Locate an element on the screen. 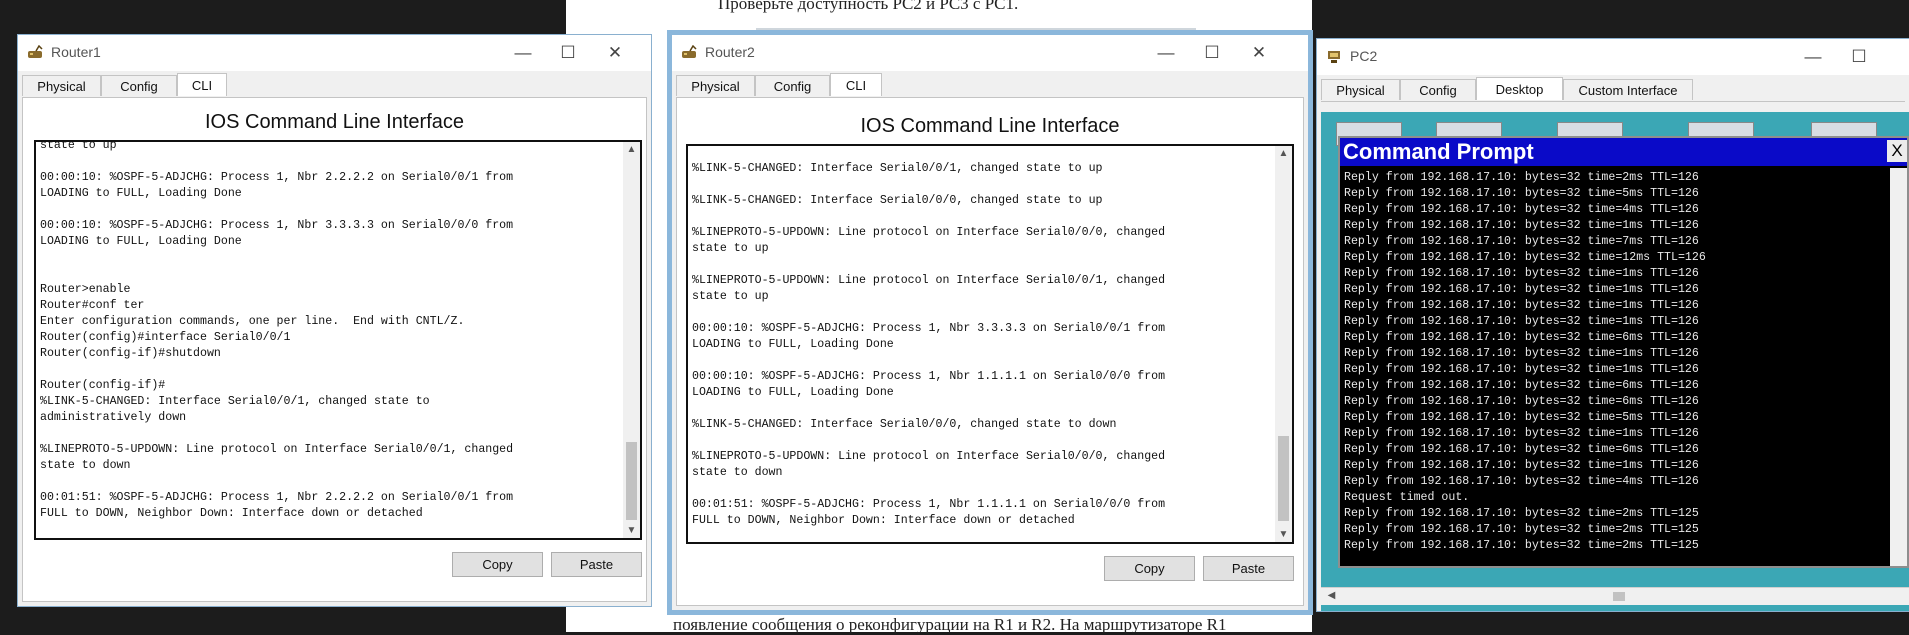 The height and width of the screenshot is (635, 1909). console-line: state to down is located at coordinates (85, 465).